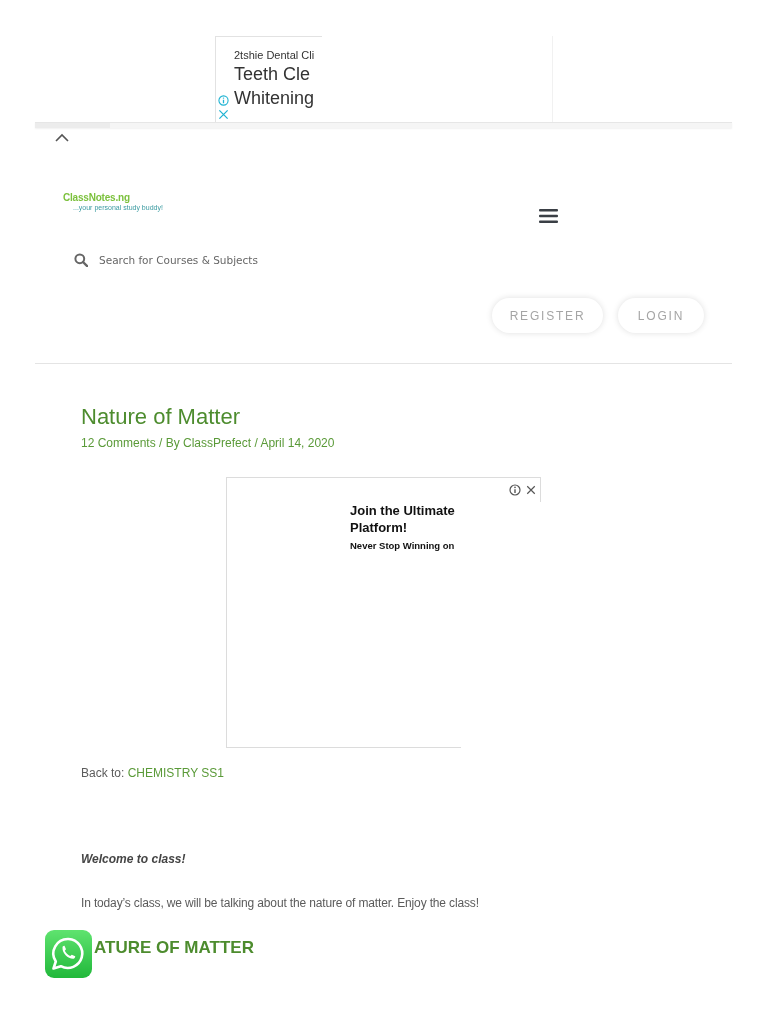 This screenshot has width=768, height=1024. Describe the element at coordinates (199, 260) in the screenshot. I see `search-field: Search for Courses & Subjects` at that location.